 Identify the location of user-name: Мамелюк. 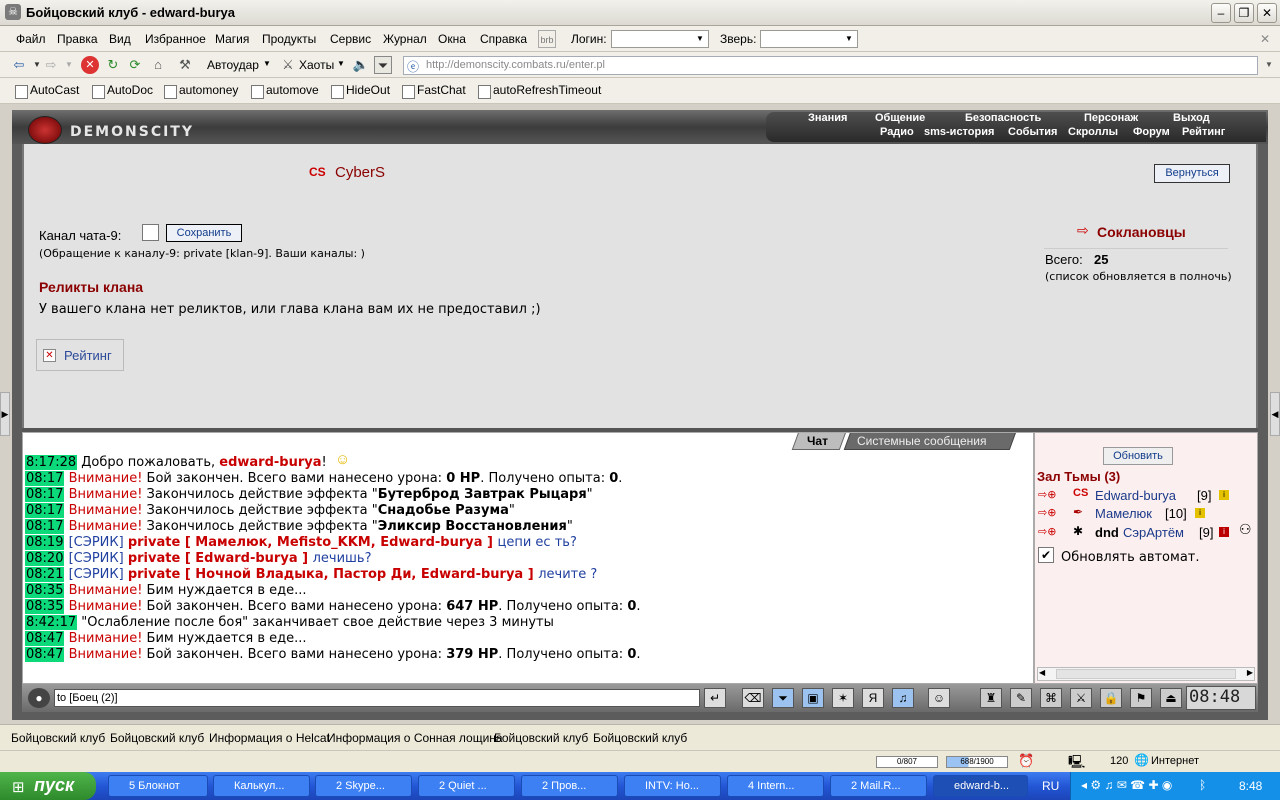
(1123, 513).